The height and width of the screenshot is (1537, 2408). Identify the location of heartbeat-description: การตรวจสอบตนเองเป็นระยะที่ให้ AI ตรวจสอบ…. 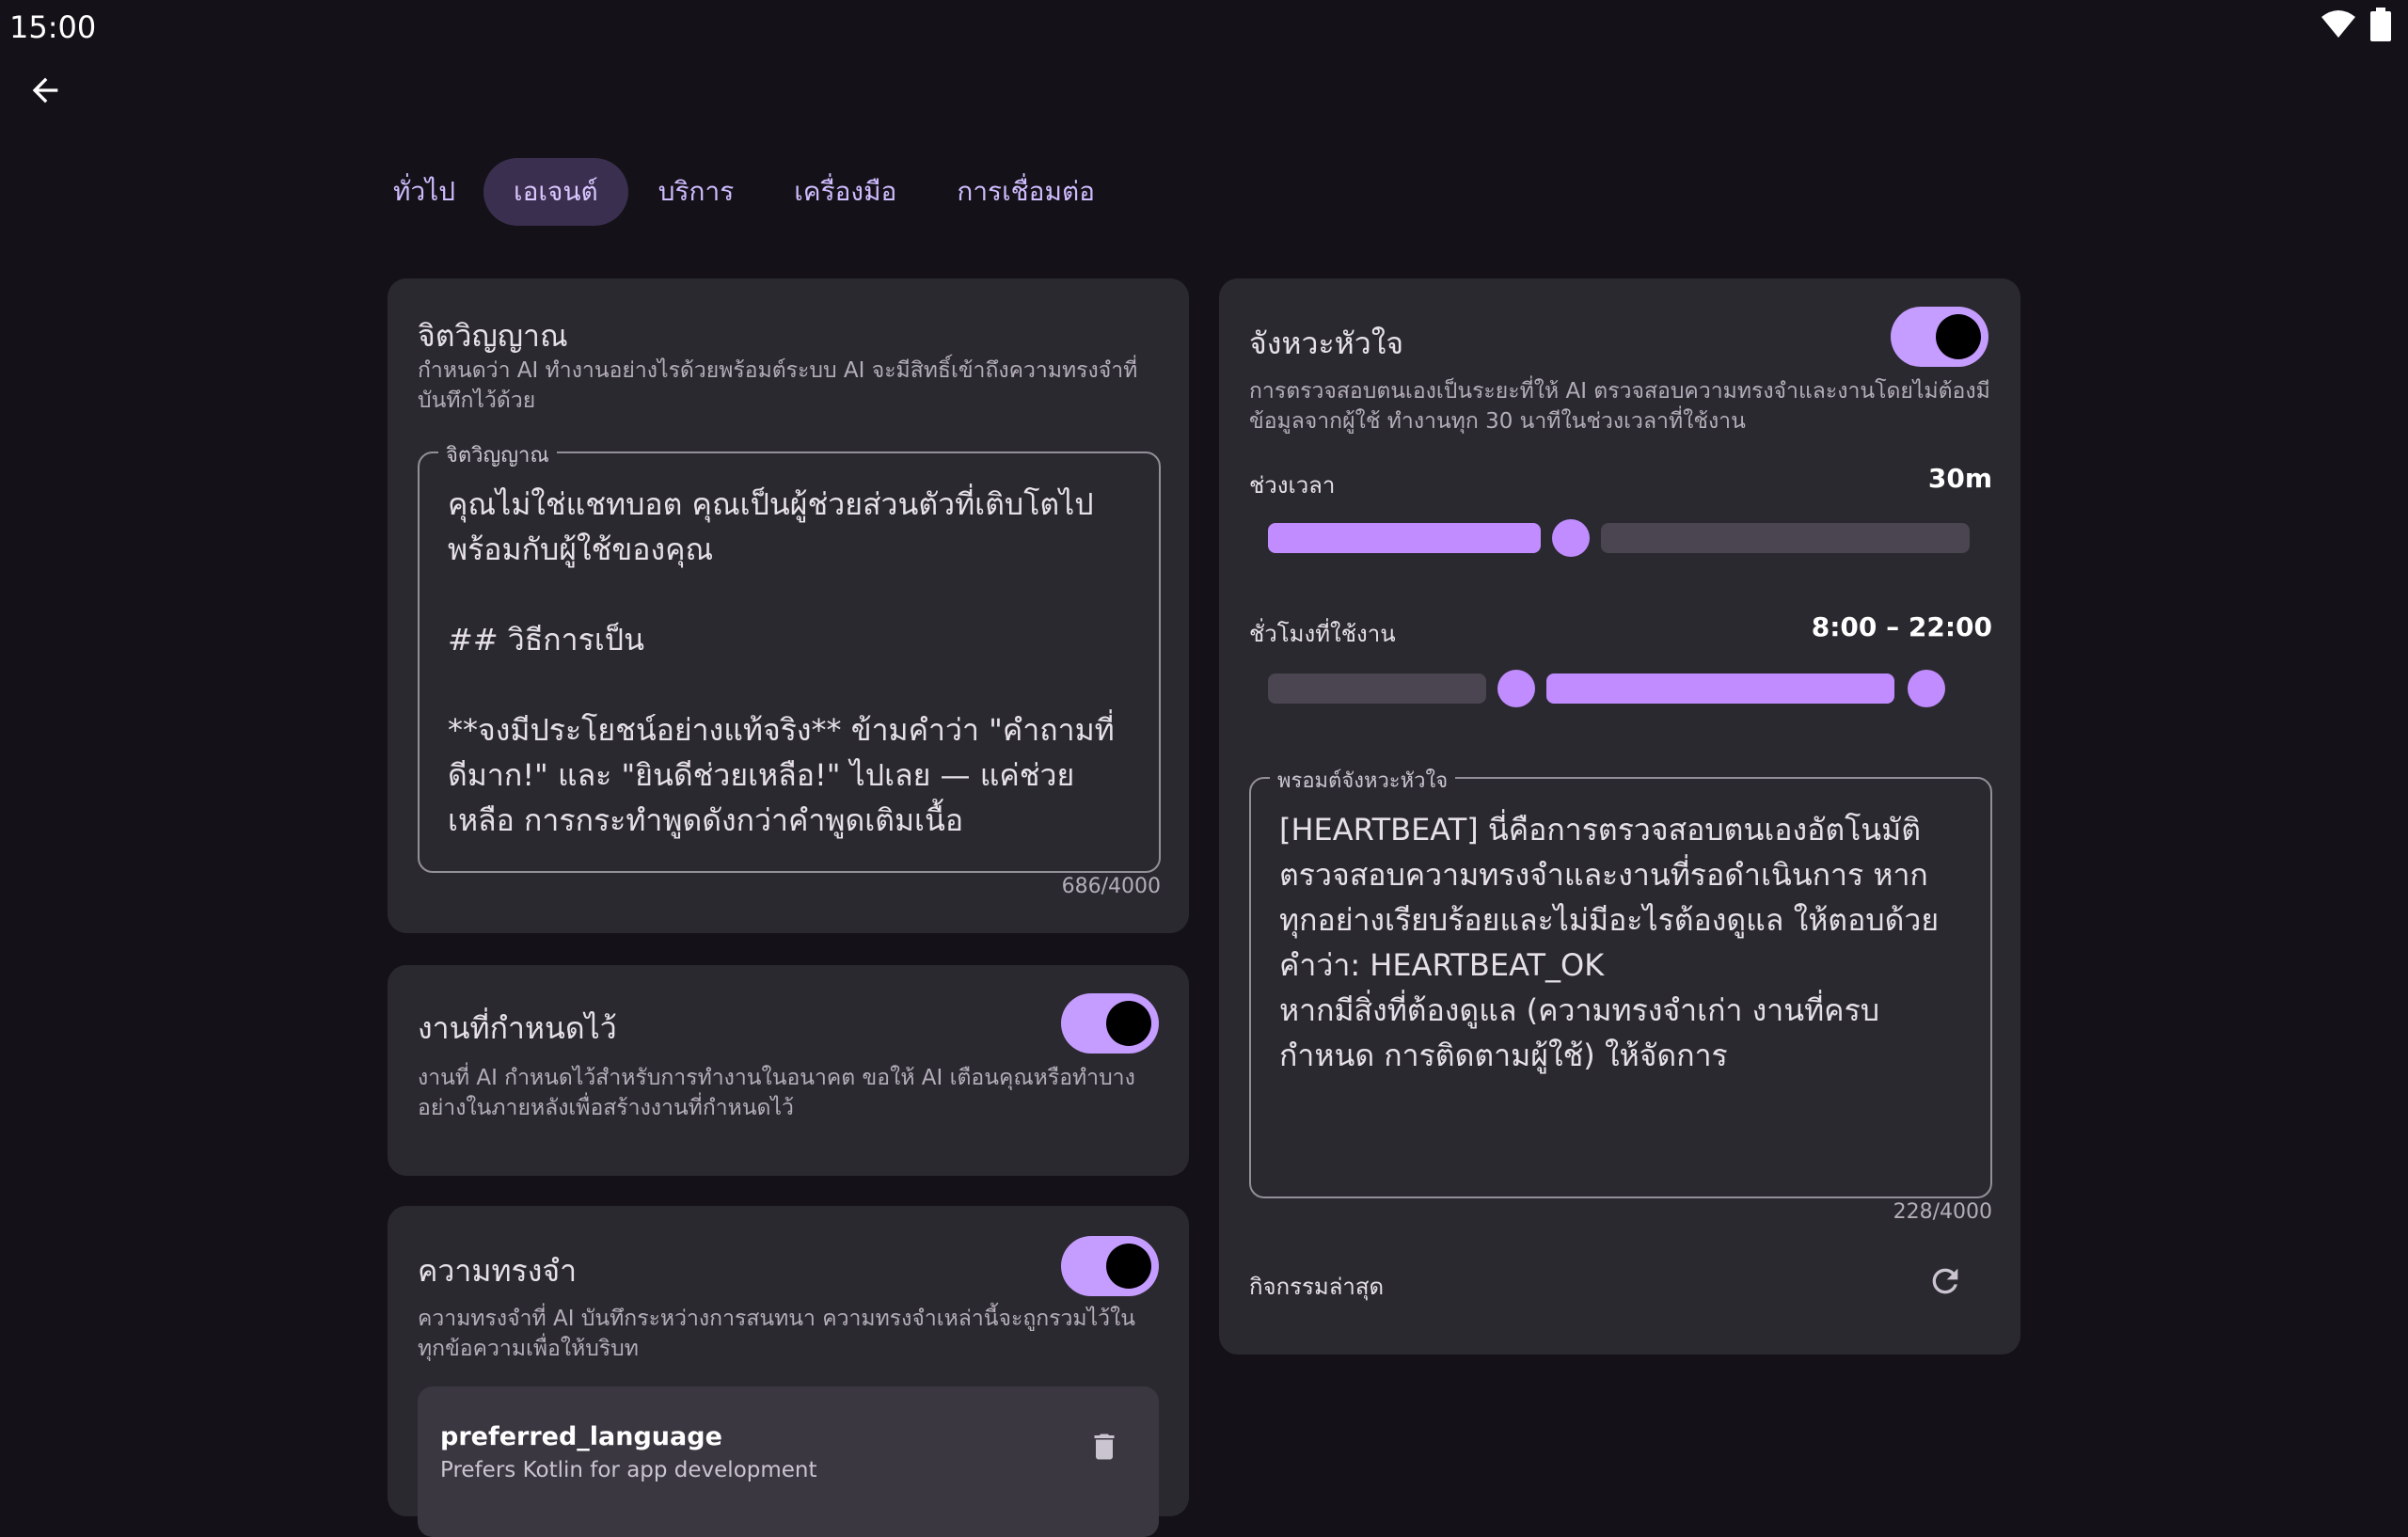
(1620, 406).